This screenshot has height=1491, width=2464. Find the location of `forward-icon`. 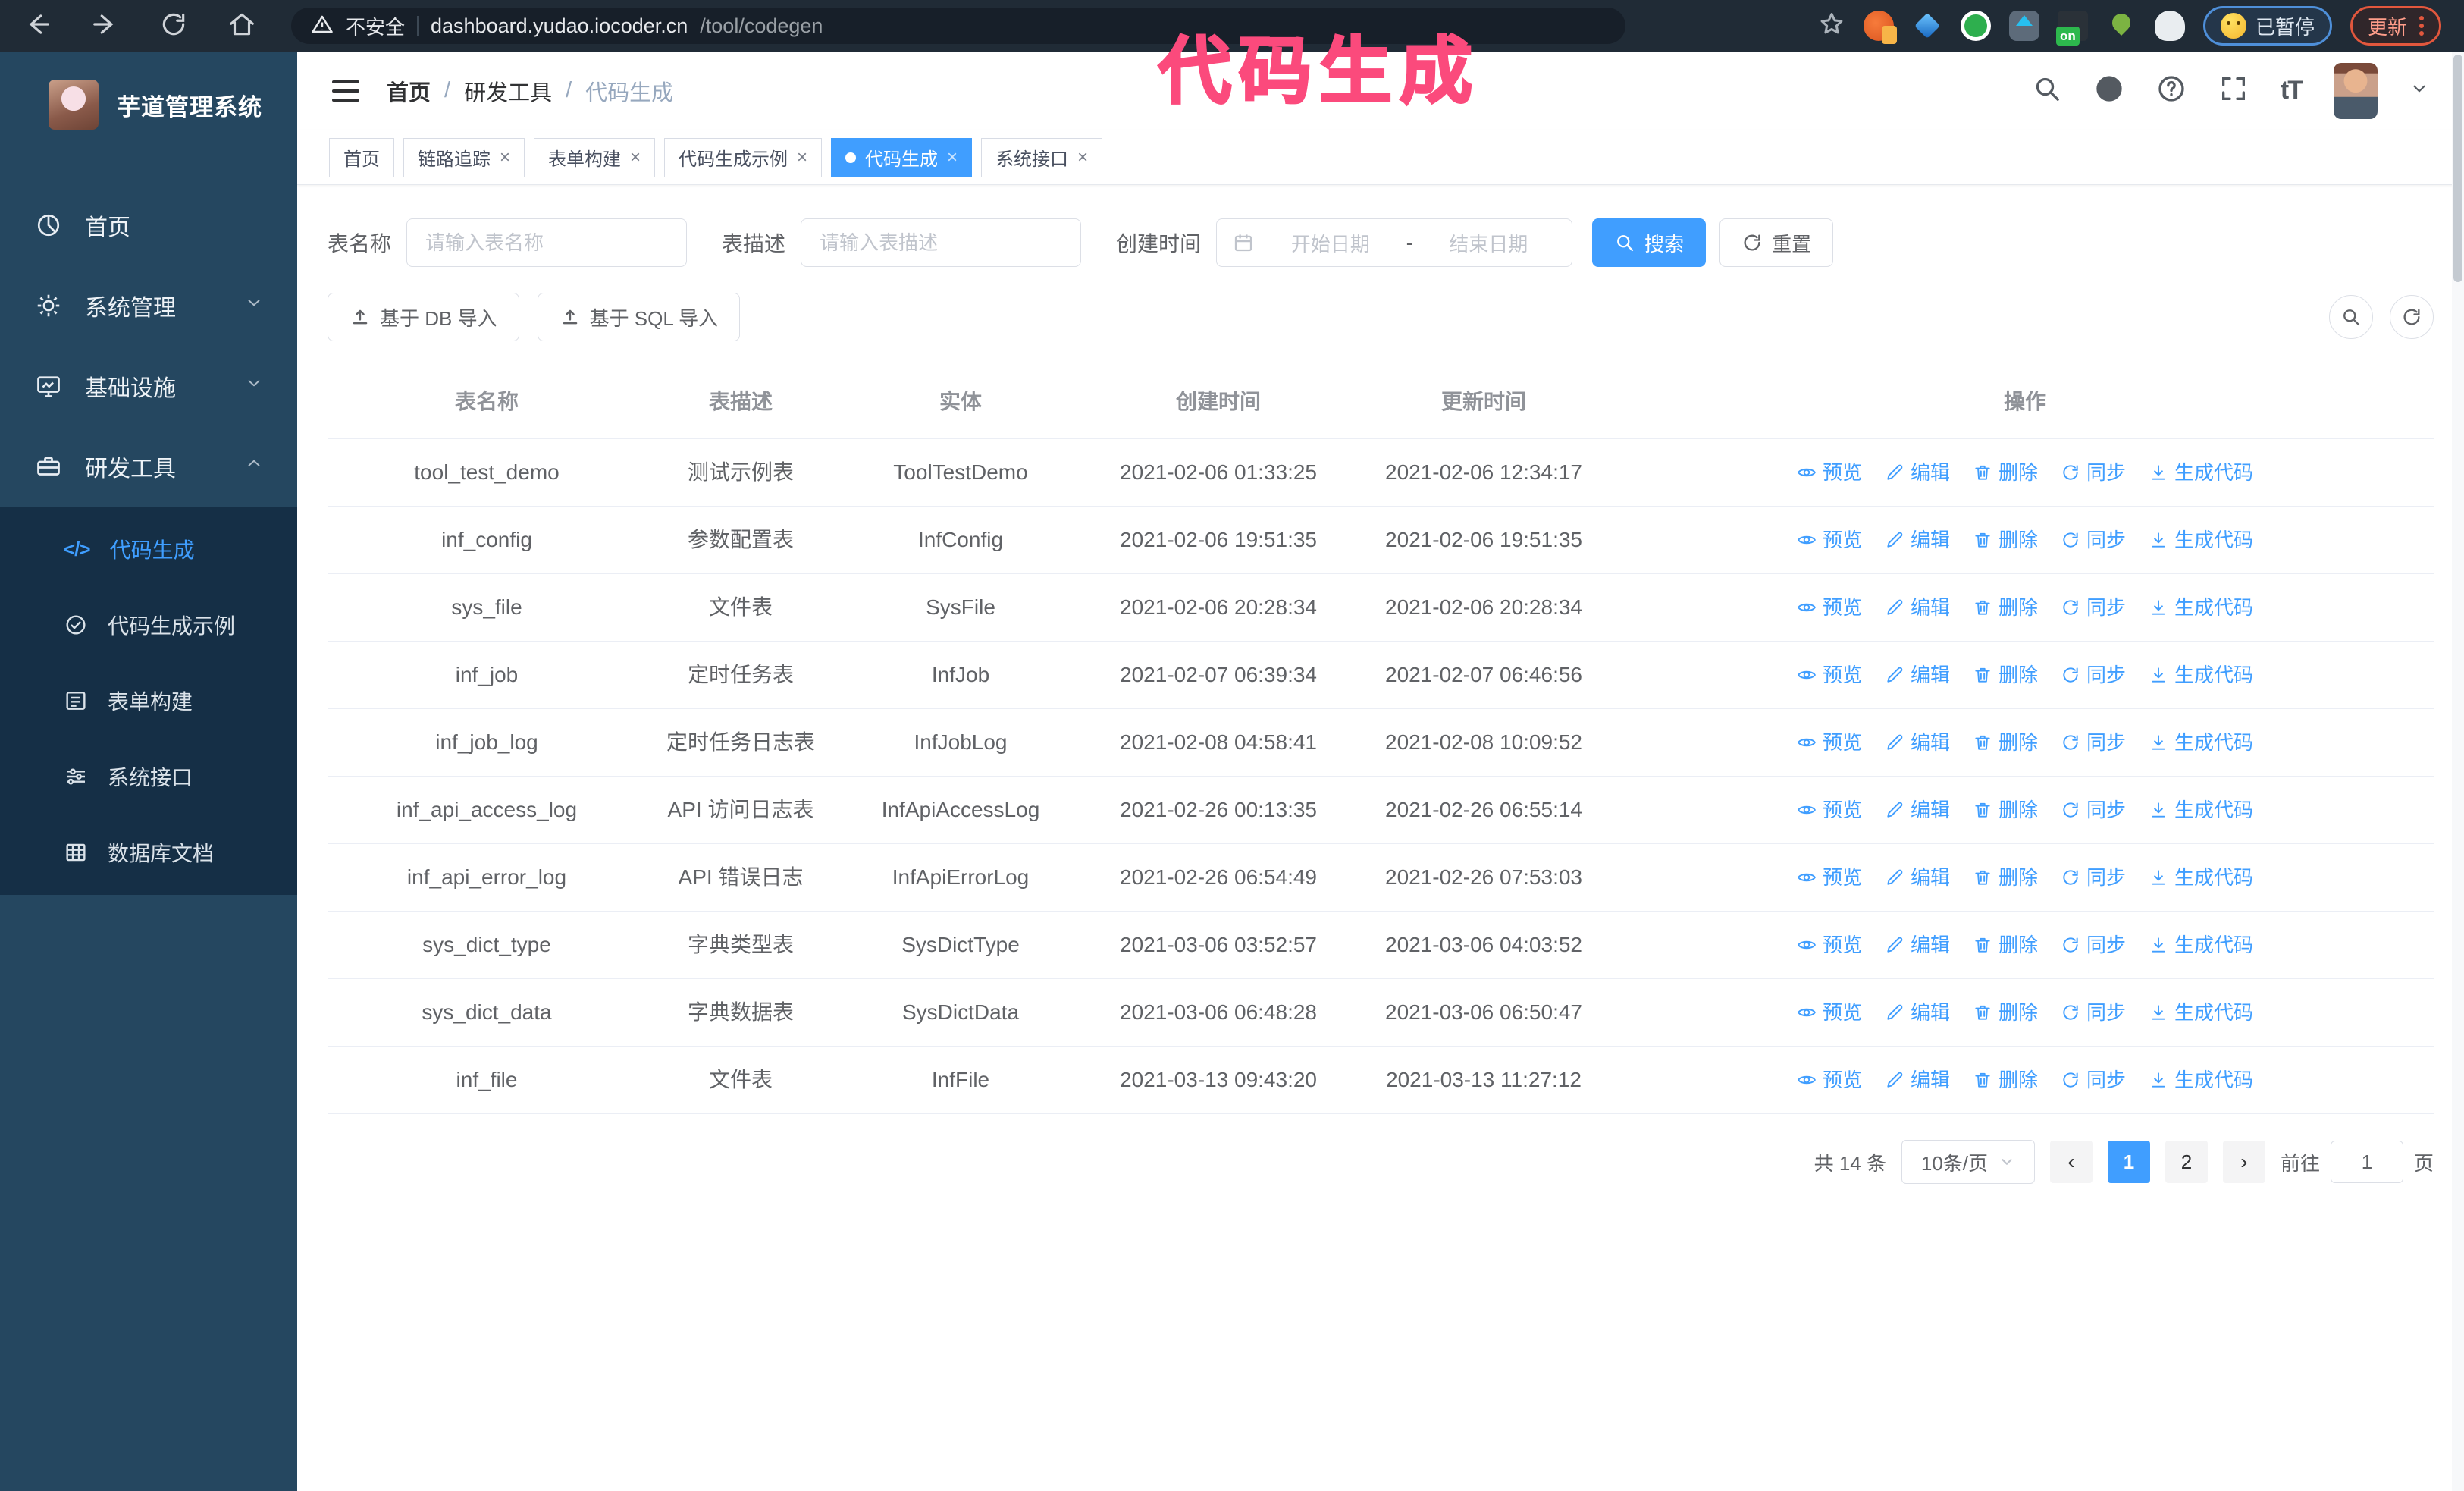

forward-icon is located at coordinates (105, 26).